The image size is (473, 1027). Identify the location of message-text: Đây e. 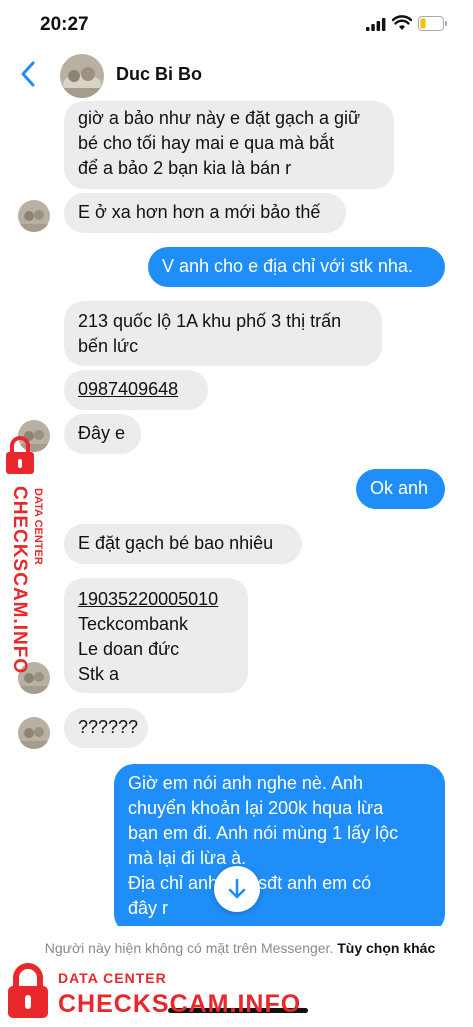
(102, 433).